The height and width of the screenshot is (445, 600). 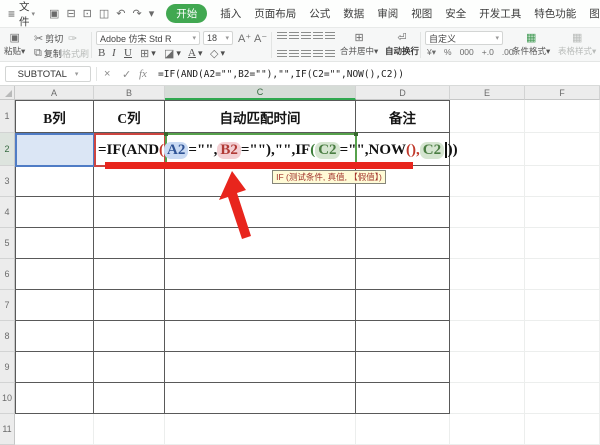 I want to click on tab-视图: 视图, so click(x=421, y=13).